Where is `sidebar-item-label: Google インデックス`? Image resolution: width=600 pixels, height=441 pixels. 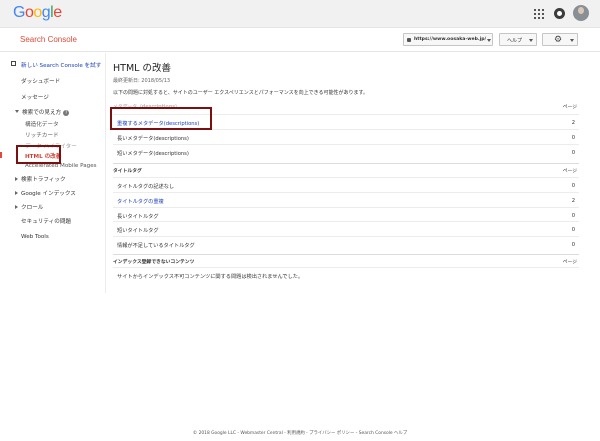 sidebar-item-label: Google インデックス is located at coordinates (48, 194).